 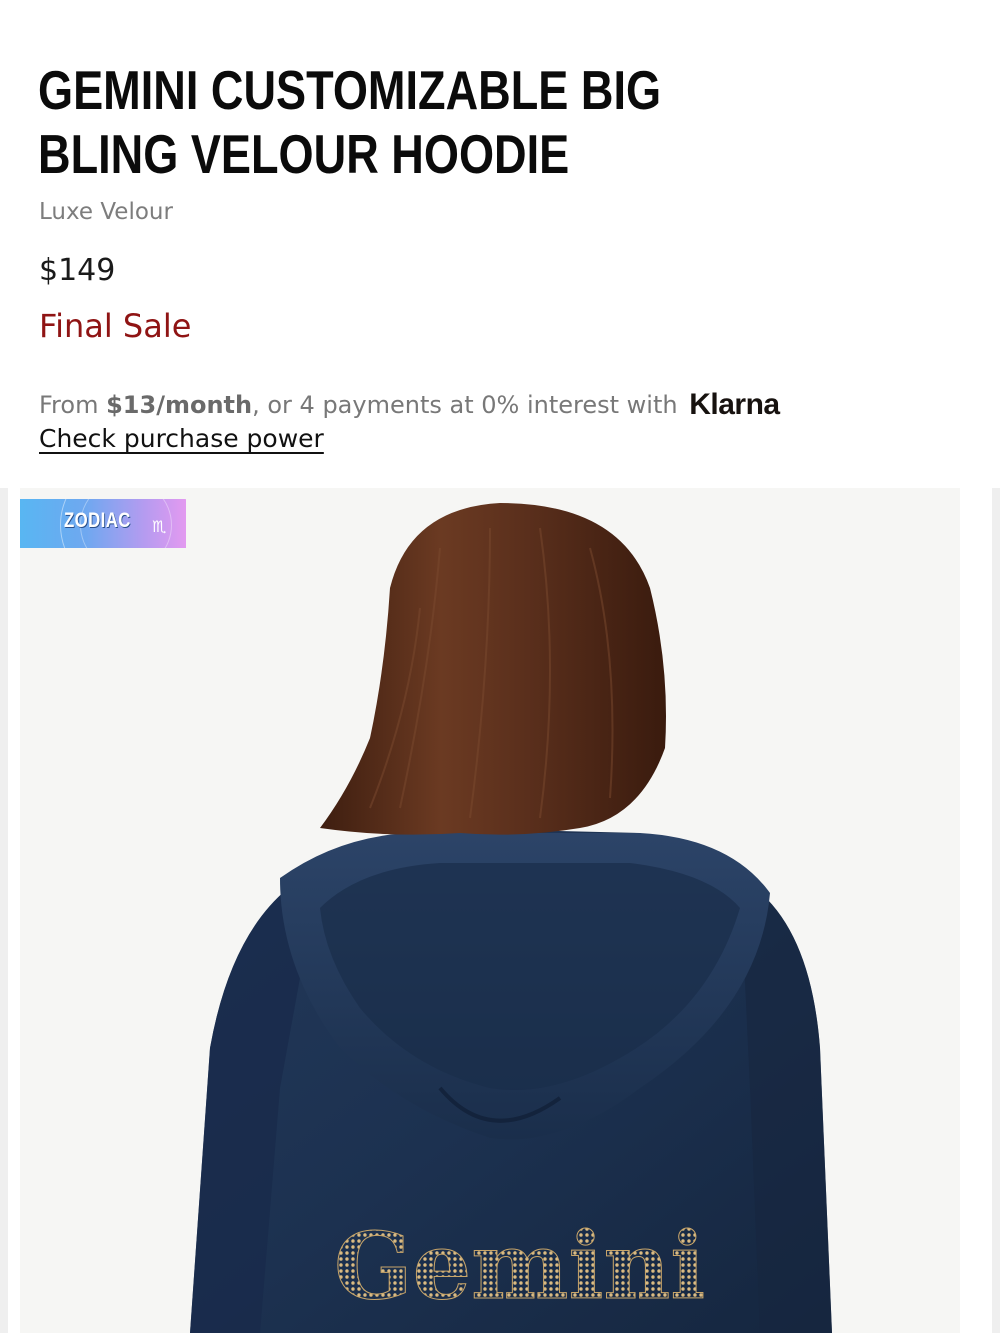 I want to click on zodiac-badge-text: ZODIAC, so click(x=97, y=520).